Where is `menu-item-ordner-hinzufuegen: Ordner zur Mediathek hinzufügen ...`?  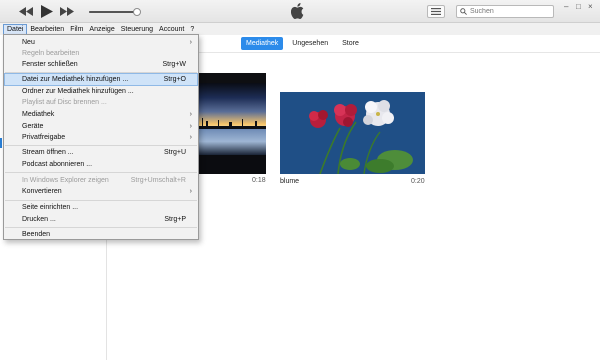
menu-item-ordner-hinzufuegen: Ordner zur Mediathek hinzufügen ... is located at coordinates (101, 91).